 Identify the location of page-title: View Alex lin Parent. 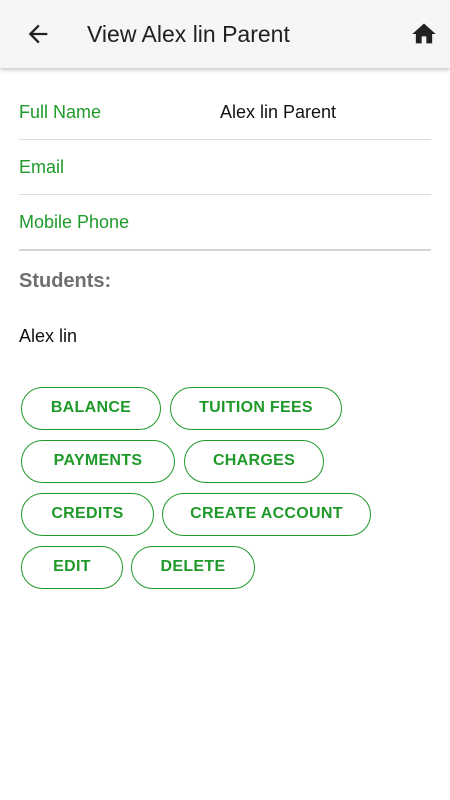
(188, 34).